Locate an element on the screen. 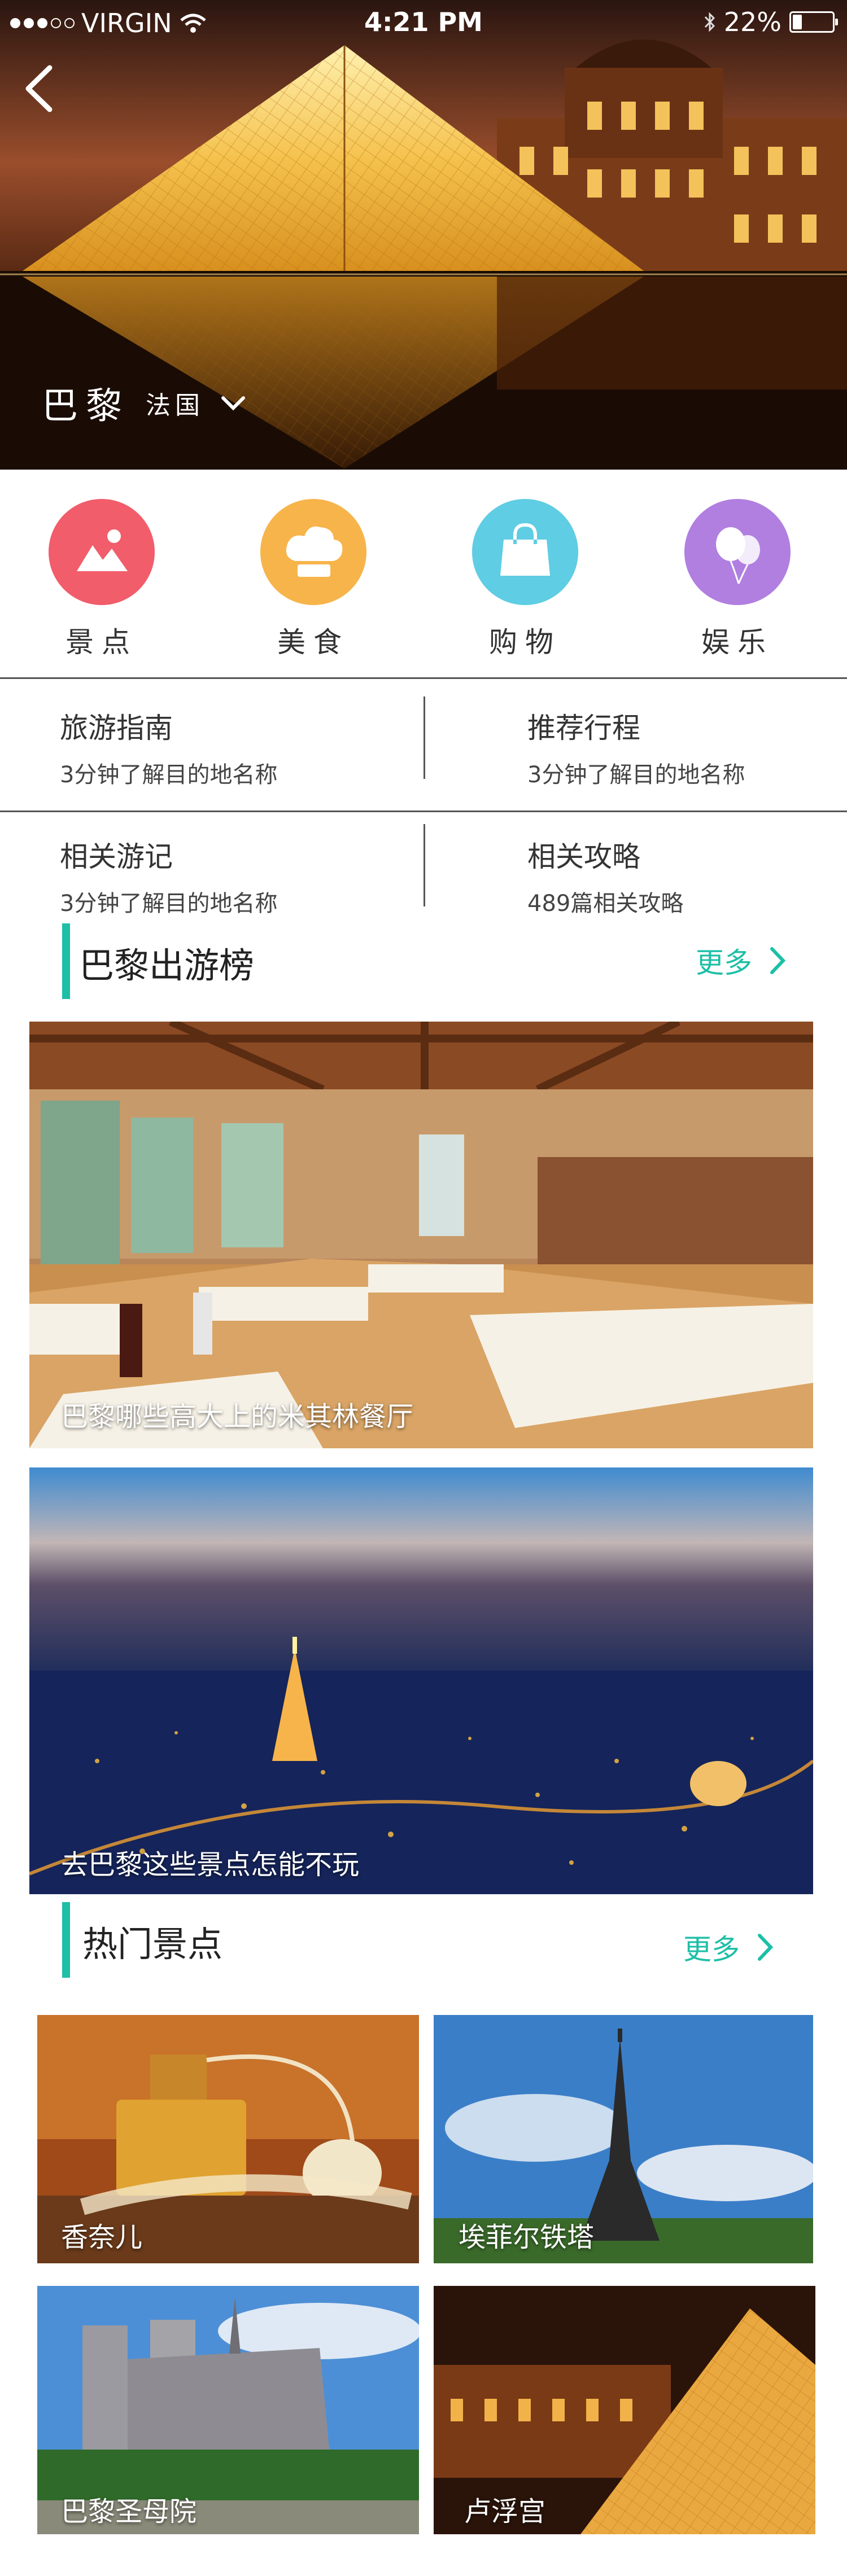  category-label: 景点 is located at coordinates (102, 642).